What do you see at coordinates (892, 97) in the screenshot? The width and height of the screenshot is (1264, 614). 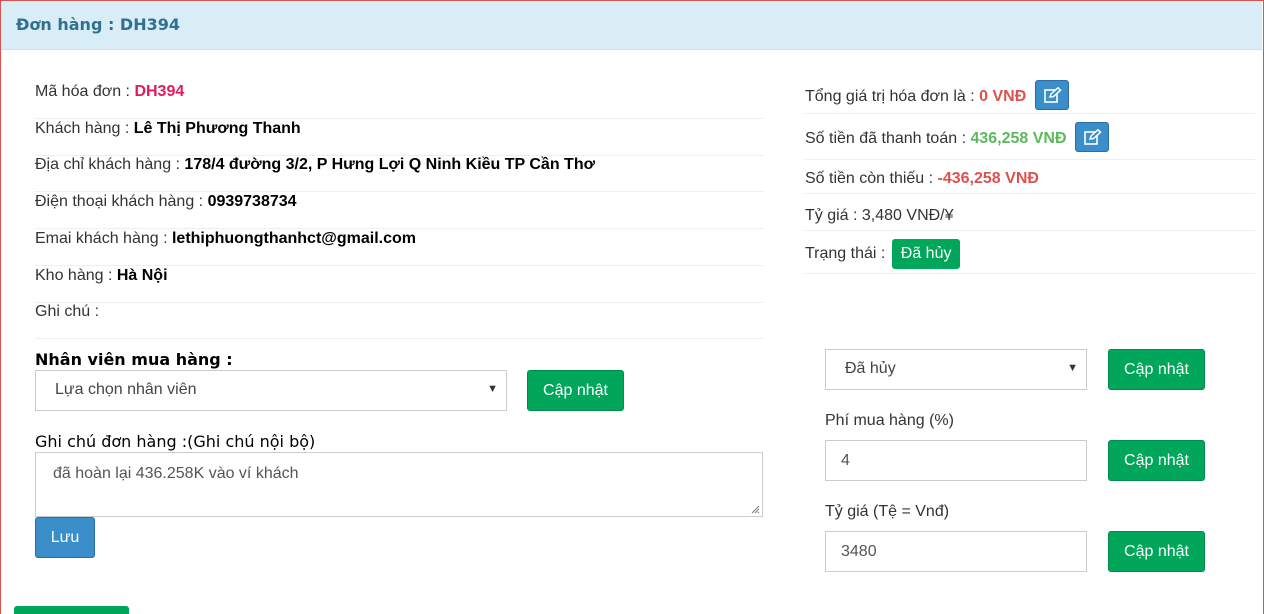 I see `total-label: Tổng giá trị hóa đơn là :` at bounding box center [892, 97].